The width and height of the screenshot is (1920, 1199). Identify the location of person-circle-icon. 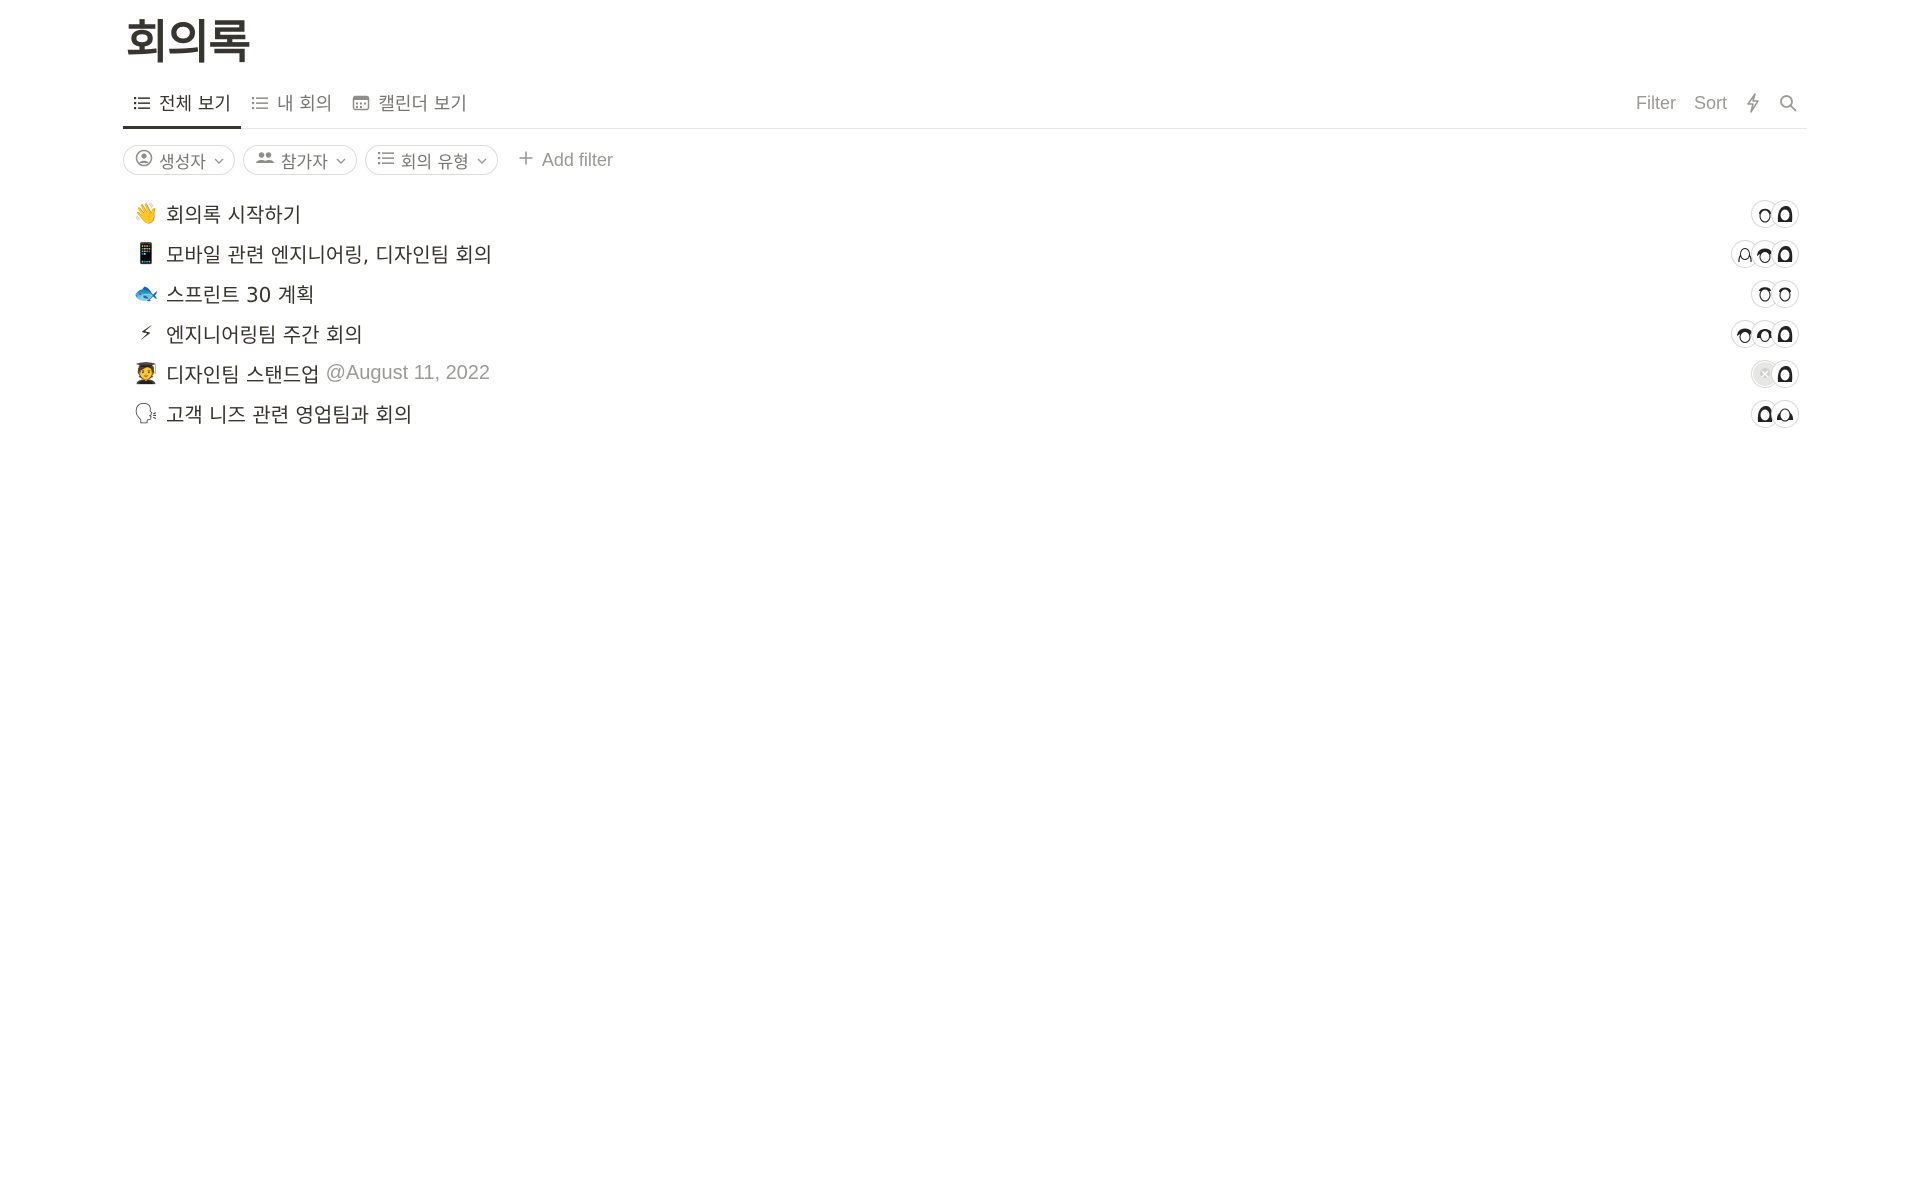
(144, 160).